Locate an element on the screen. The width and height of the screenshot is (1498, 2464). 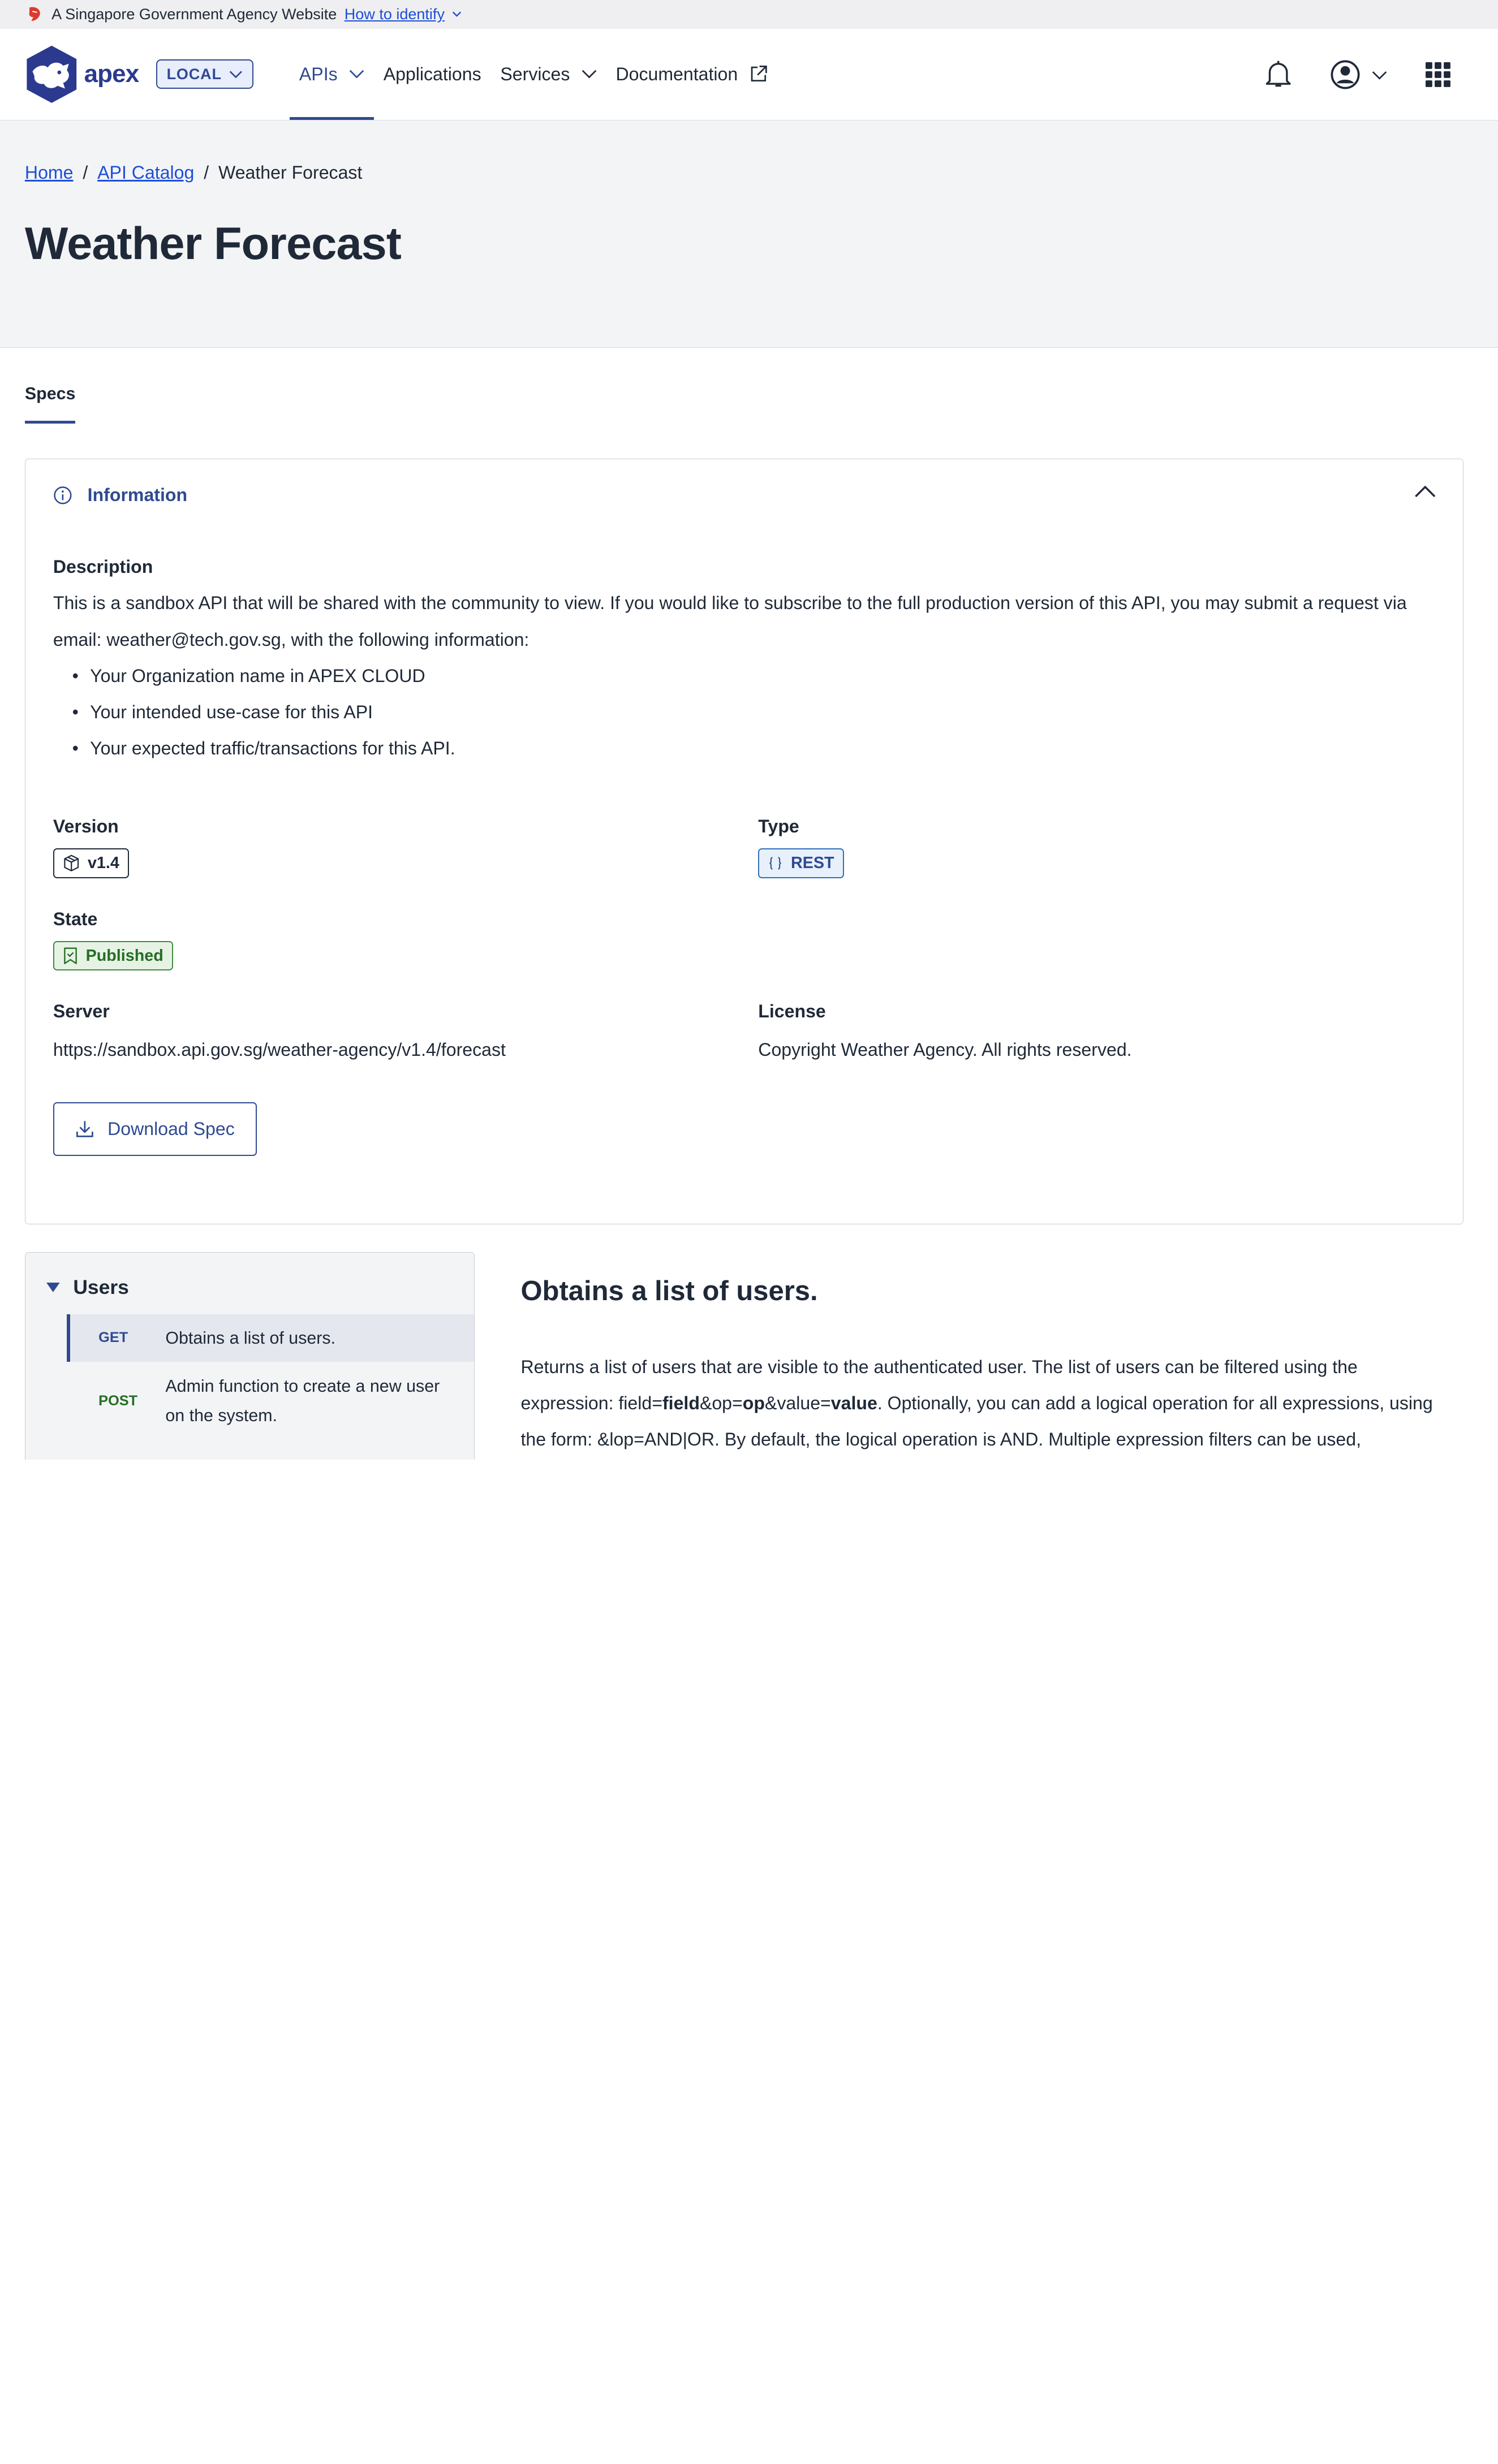
package-icon is located at coordinates (71, 864).